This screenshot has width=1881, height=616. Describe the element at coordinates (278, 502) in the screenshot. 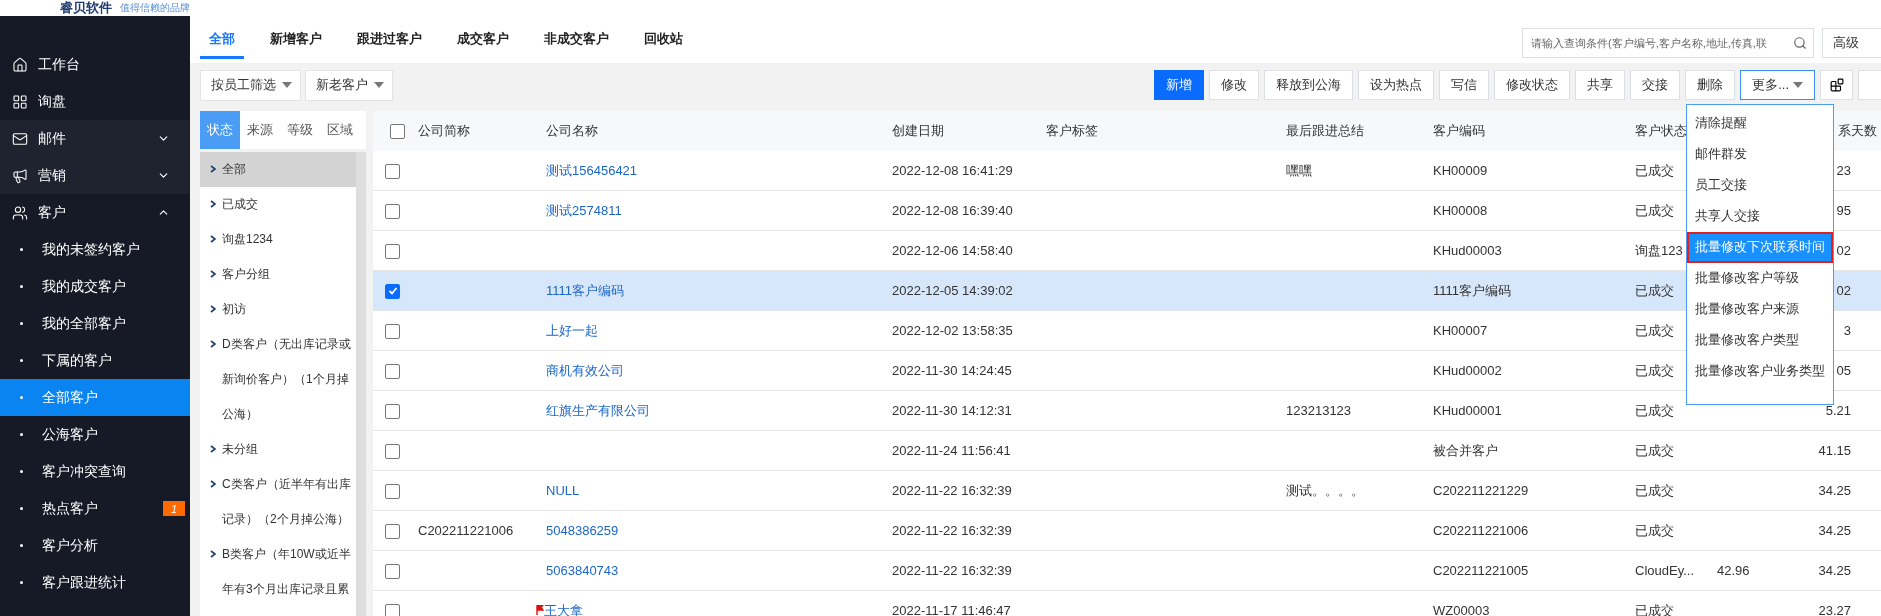

I see `filter-list-item: C类客户（近半年有出库记录）（2个月掉公海）` at that location.